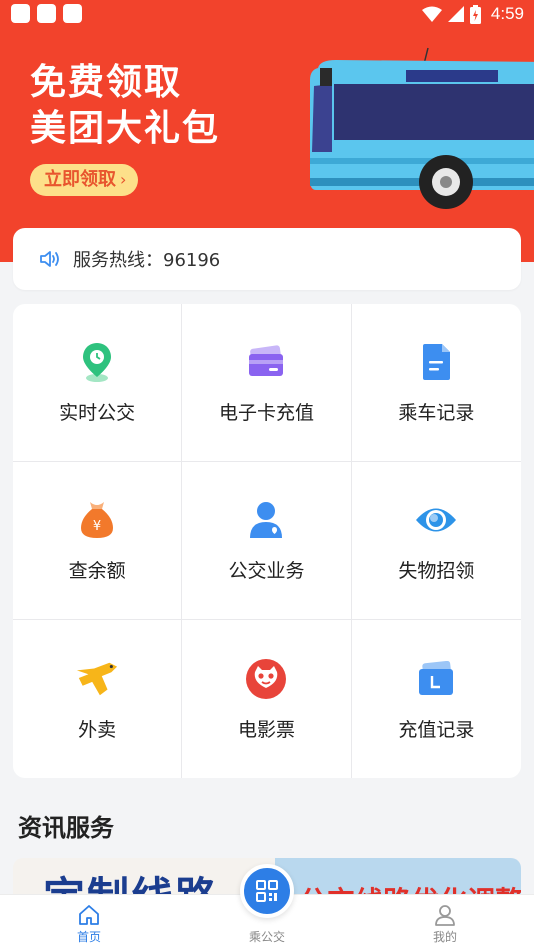  What do you see at coordinates (431, 14) in the screenshot?
I see `wifi-icon` at bounding box center [431, 14].